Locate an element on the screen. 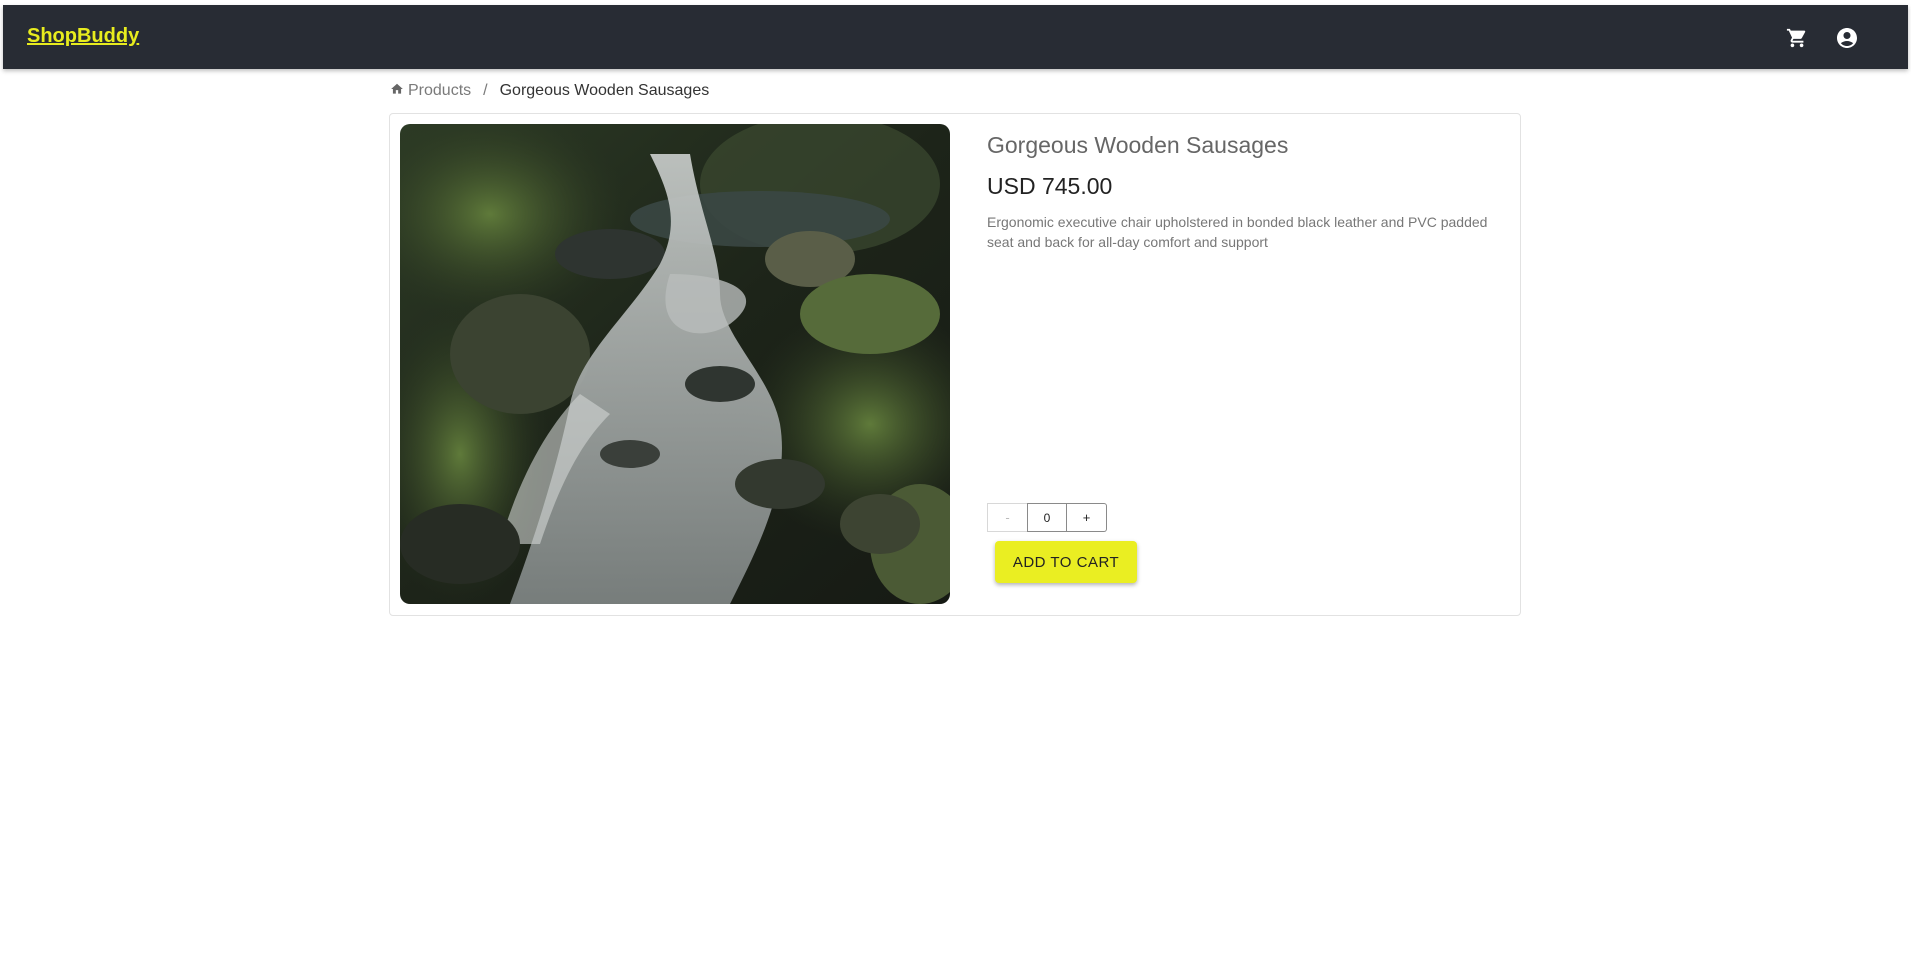  product-image is located at coordinates (675, 364).